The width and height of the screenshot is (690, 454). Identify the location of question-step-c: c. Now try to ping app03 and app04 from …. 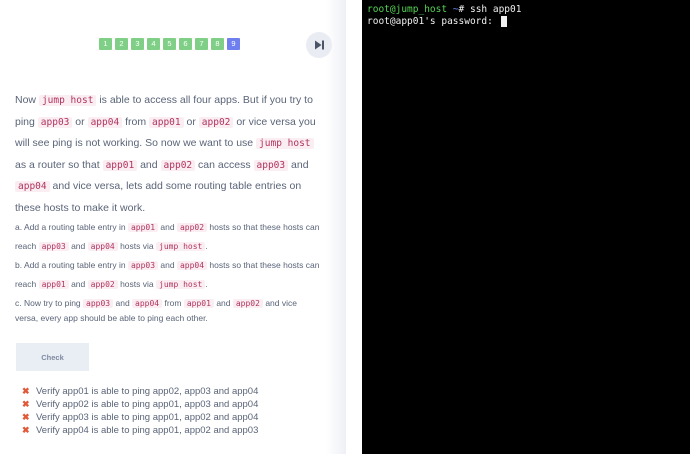
(167, 311).